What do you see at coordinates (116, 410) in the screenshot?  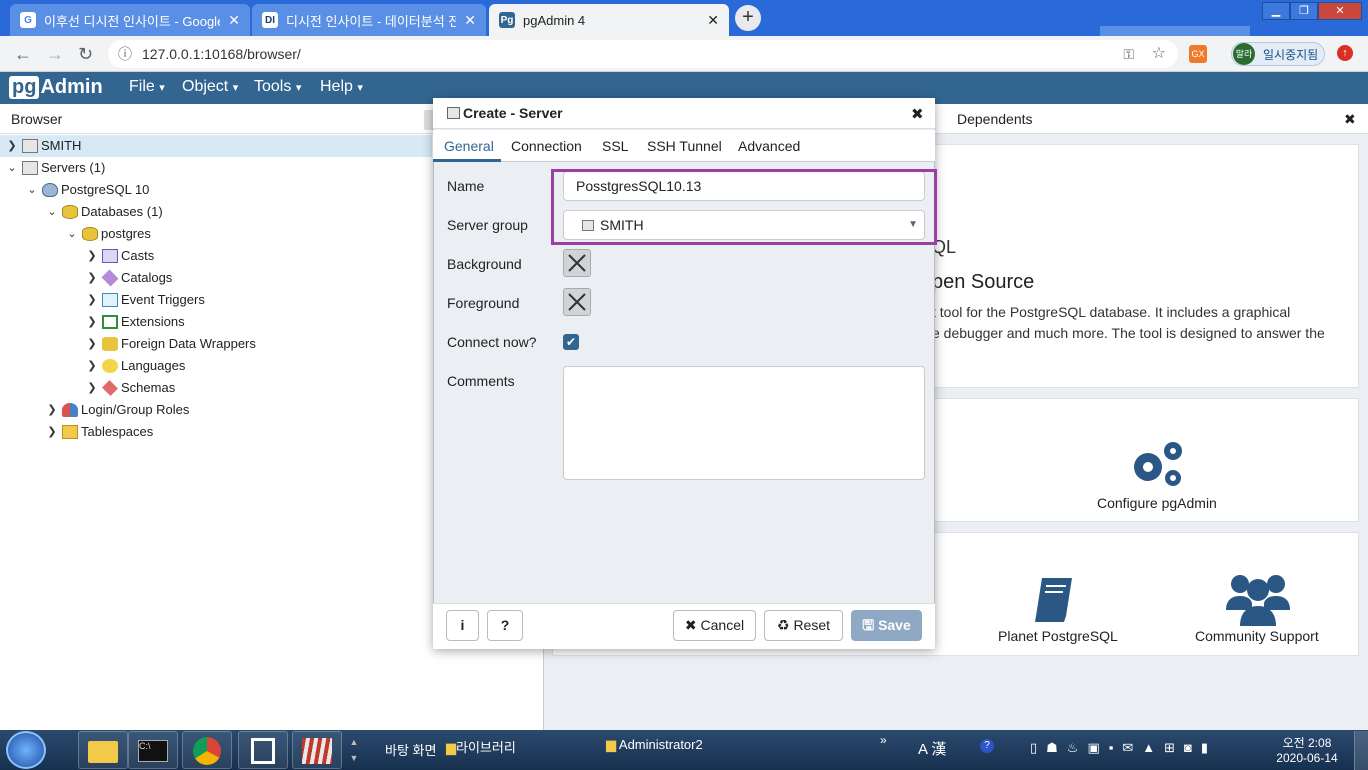 I see `tree-node-login-group-roles: ❯ Login/Group Roles` at bounding box center [116, 410].